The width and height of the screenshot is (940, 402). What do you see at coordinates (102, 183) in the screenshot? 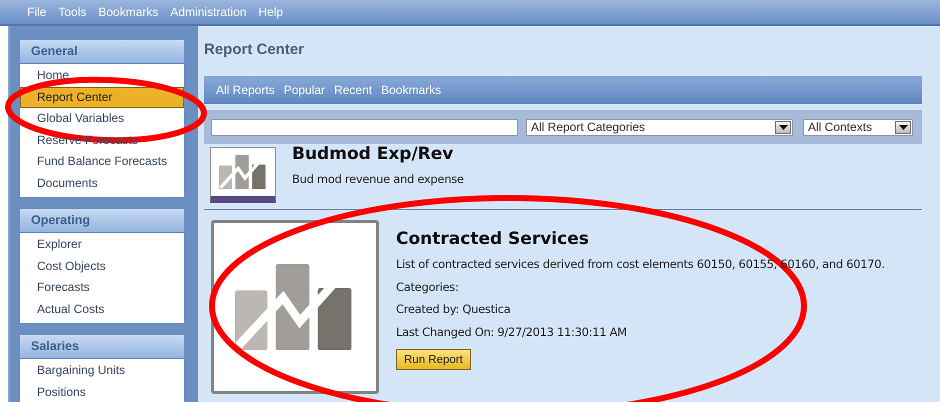
I see `nav-item: Documents` at bounding box center [102, 183].